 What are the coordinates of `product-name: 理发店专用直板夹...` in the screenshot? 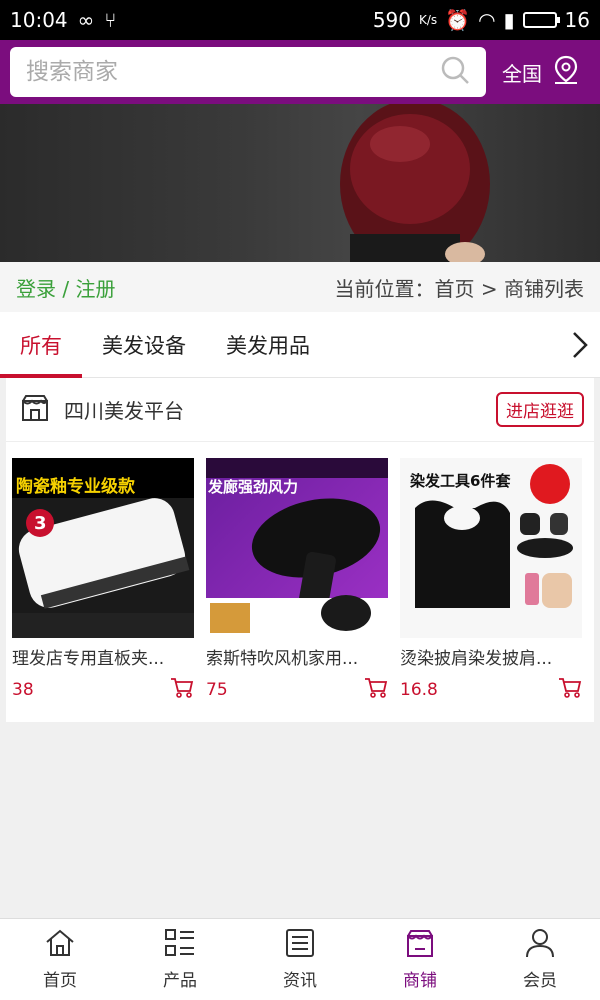 It's located at (103, 656).